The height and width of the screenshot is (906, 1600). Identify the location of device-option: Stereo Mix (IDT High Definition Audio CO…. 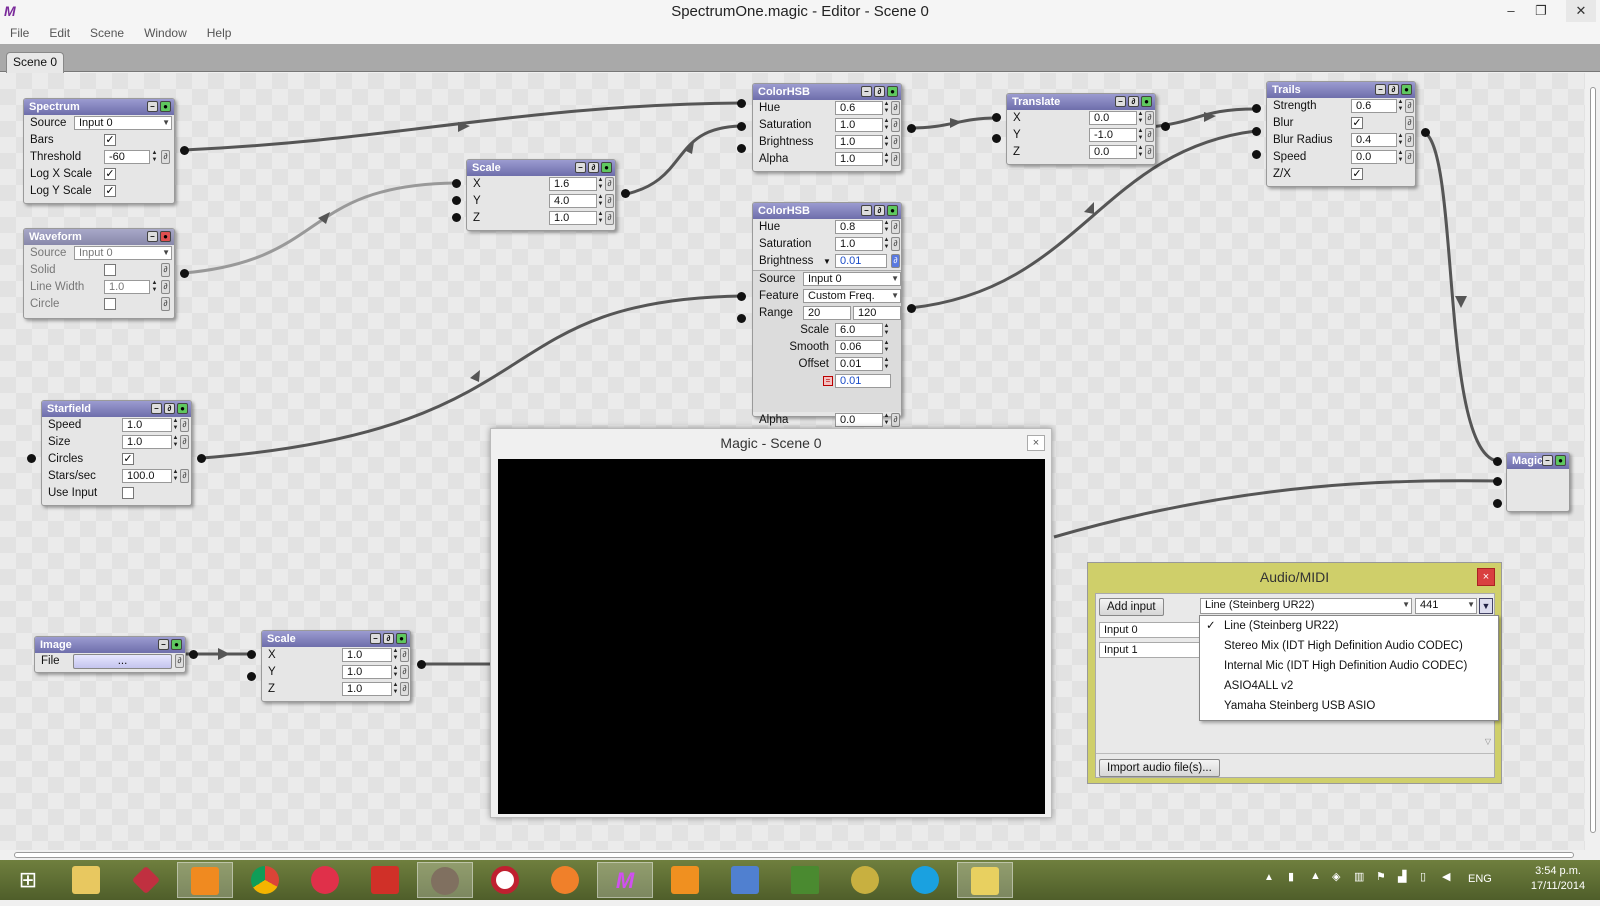
(1349, 646).